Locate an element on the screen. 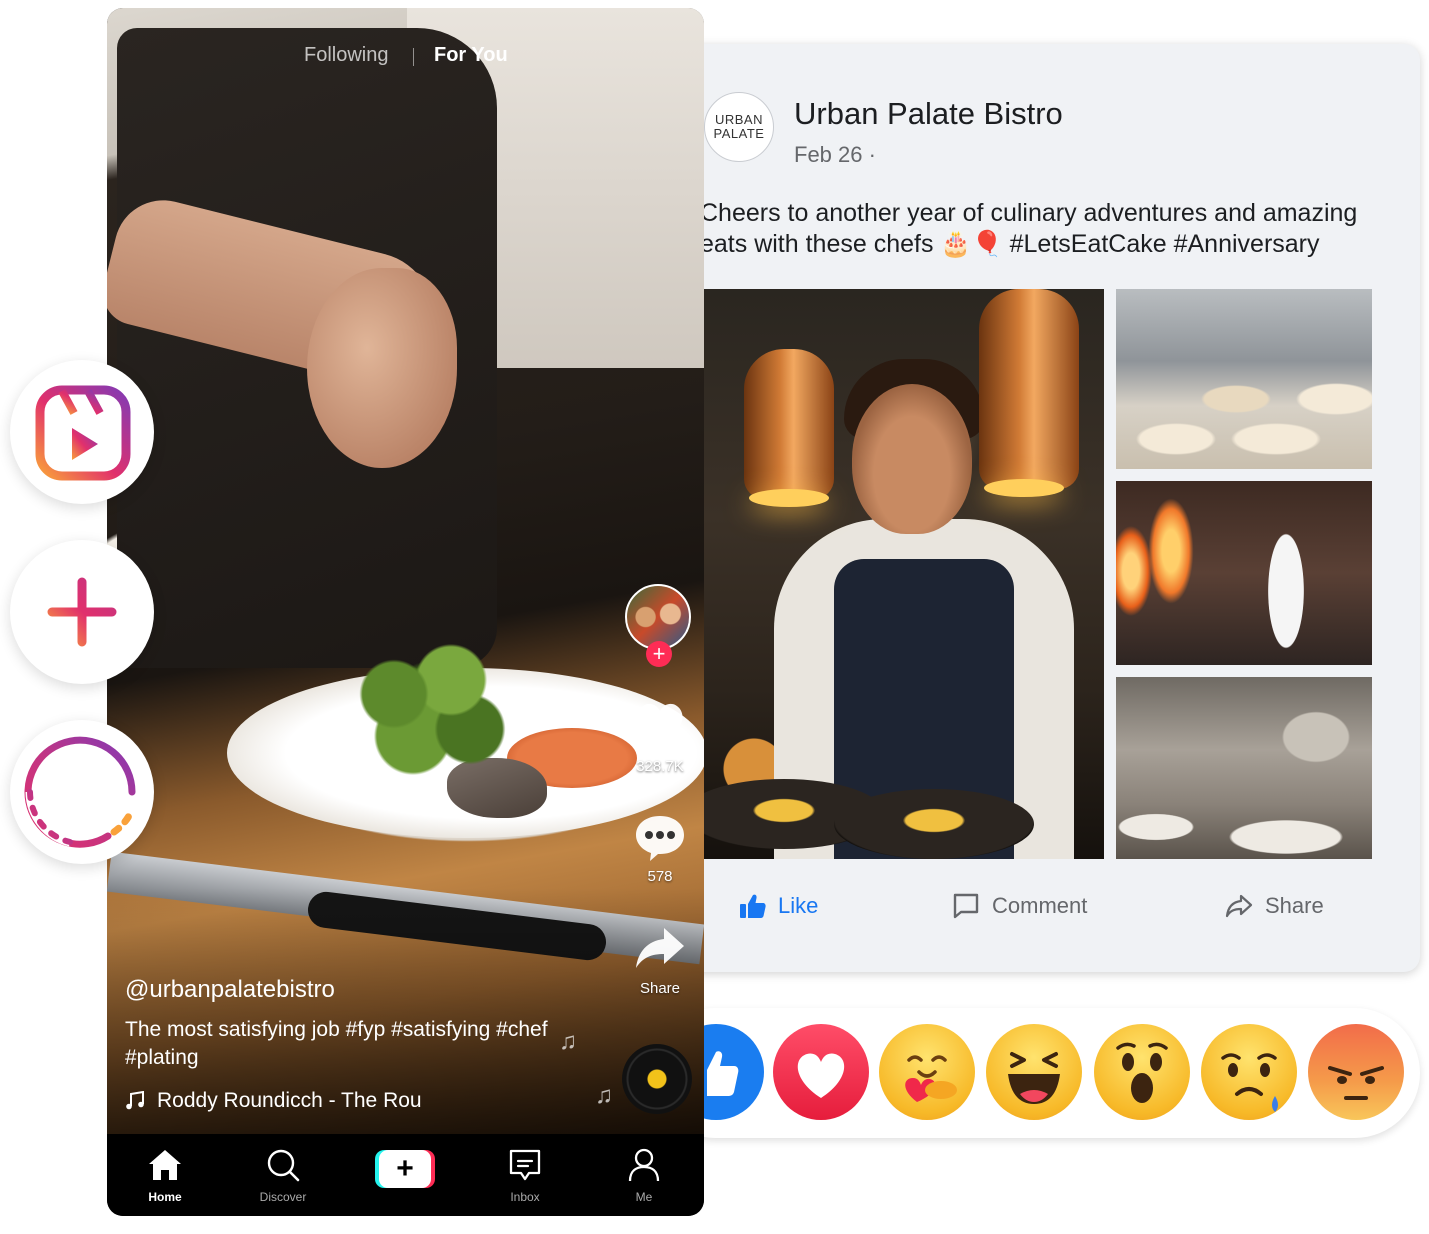  create-post-button is located at coordinates (82, 612).